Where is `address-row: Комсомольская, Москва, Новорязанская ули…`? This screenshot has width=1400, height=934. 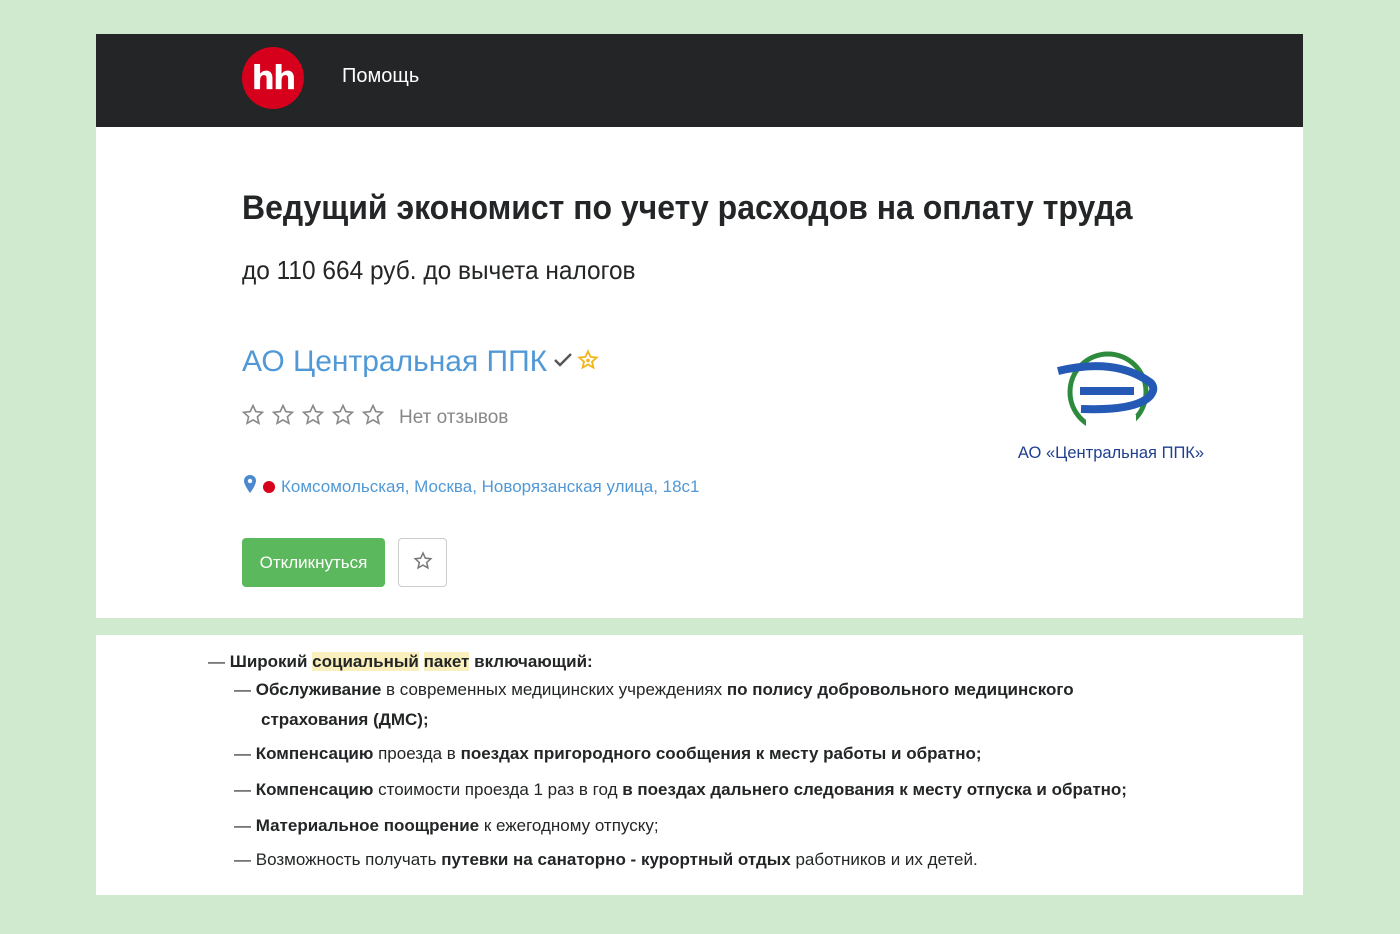
address-row: Комсомольская, Москва, Новорязанская ули… is located at coordinates (471, 486).